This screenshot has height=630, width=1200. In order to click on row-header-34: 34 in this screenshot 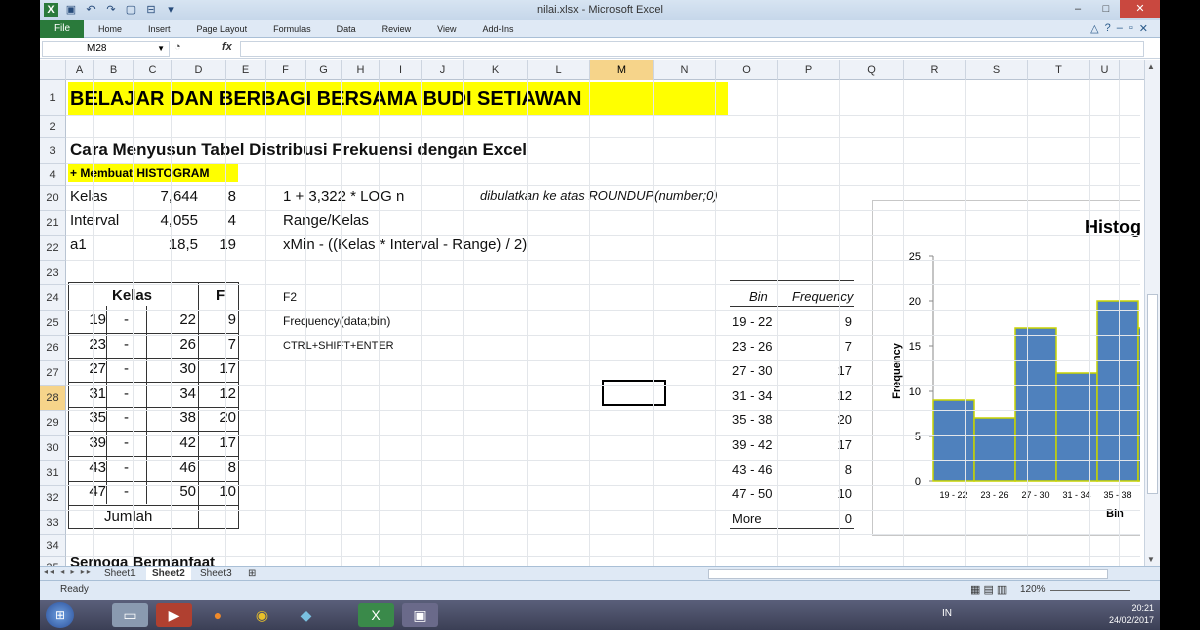, I will do `click(53, 546)`.